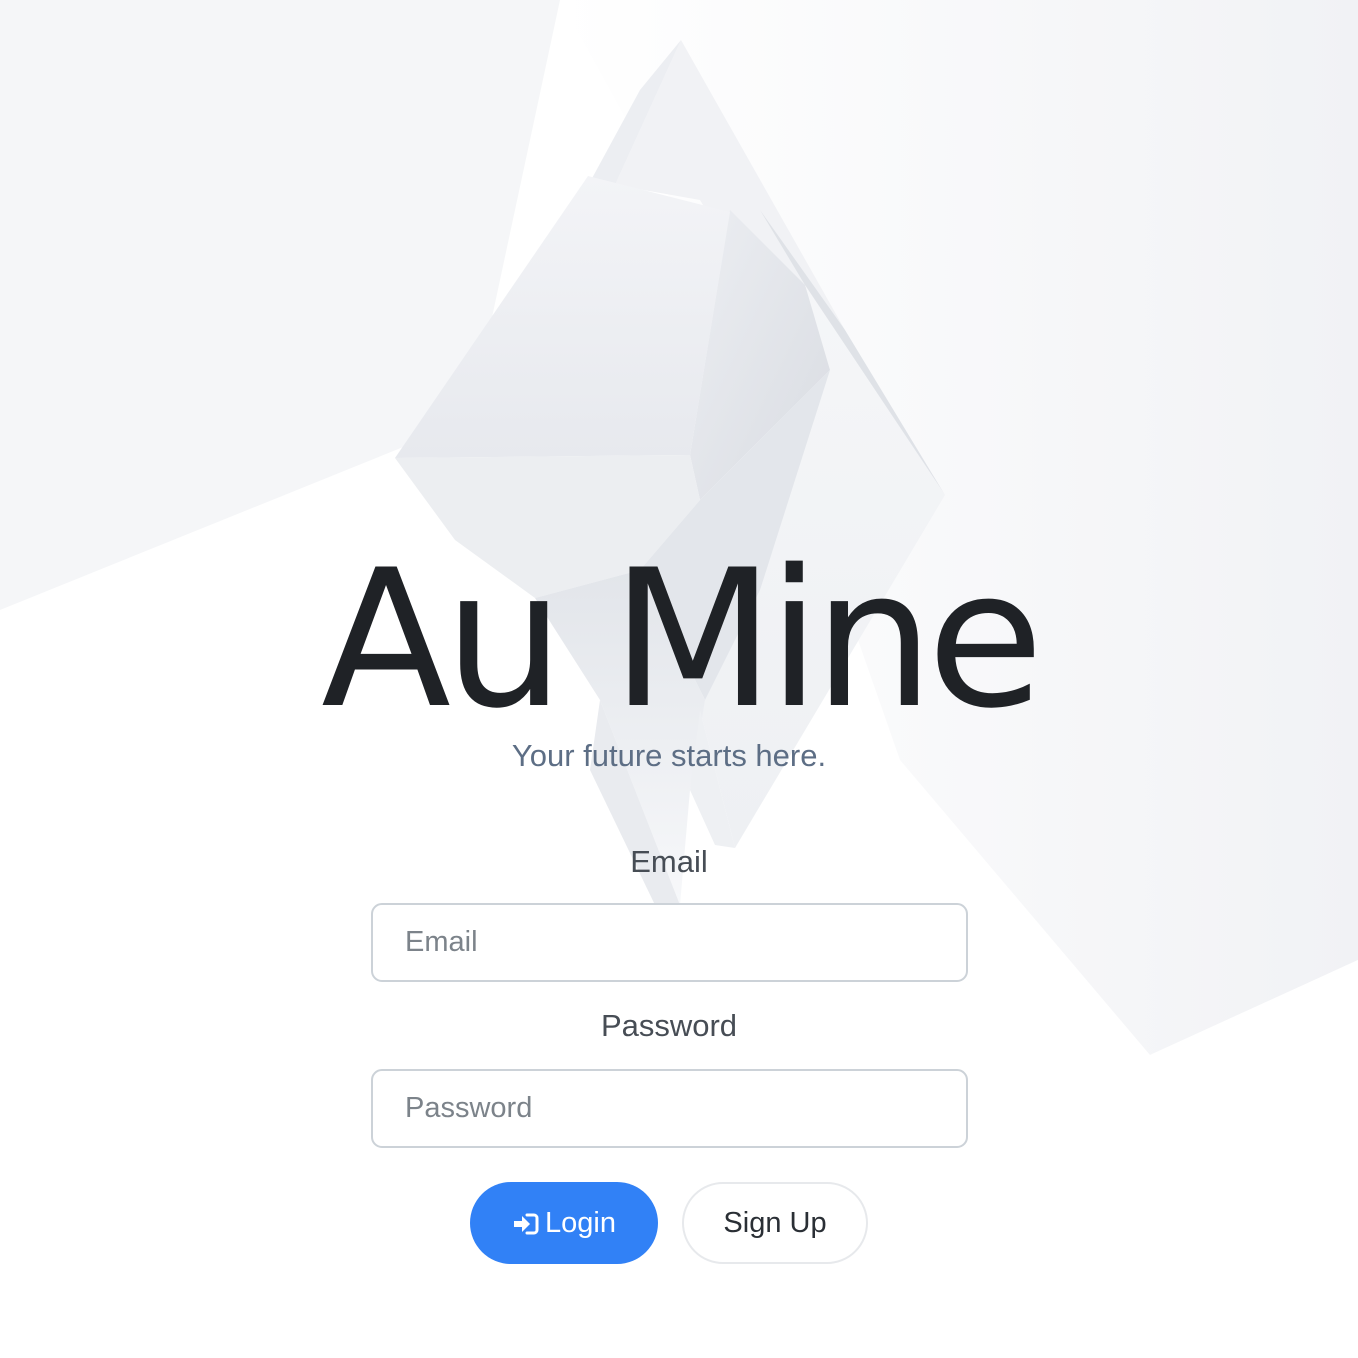 This screenshot has height=1358, width=1358. Describe the element at coordinates (669, 942) in the screenshot. I see `email-input` at that location.